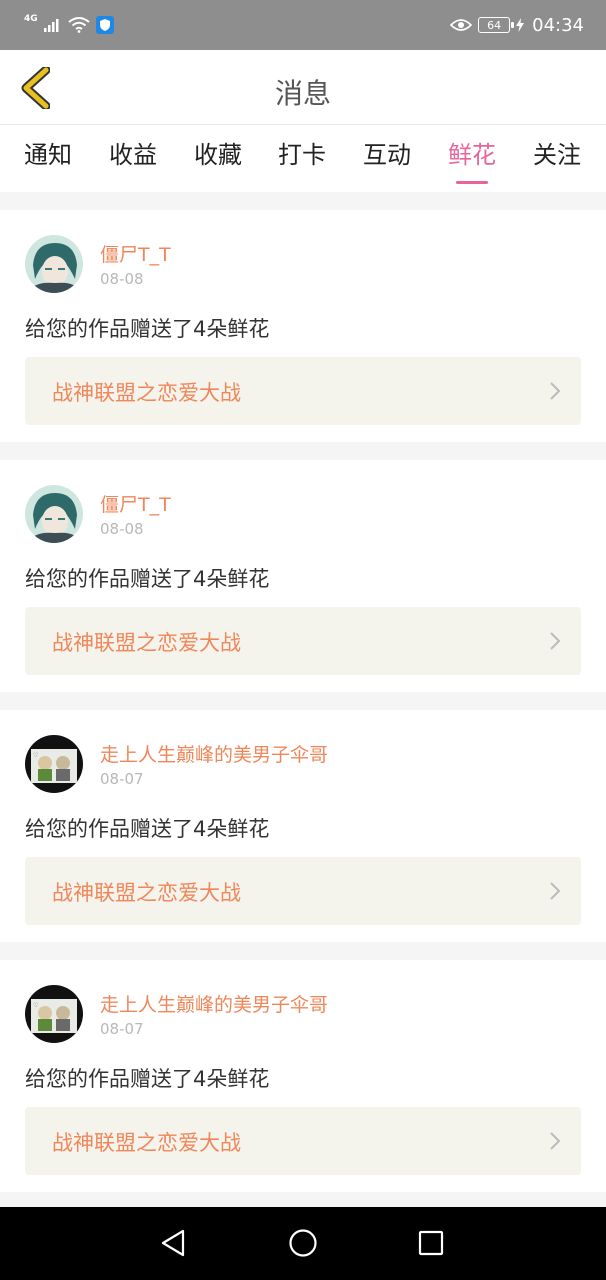 The width and height of the screenshot is (606, 1280). I want to click on active-tab-indicator, so click(472, 182).